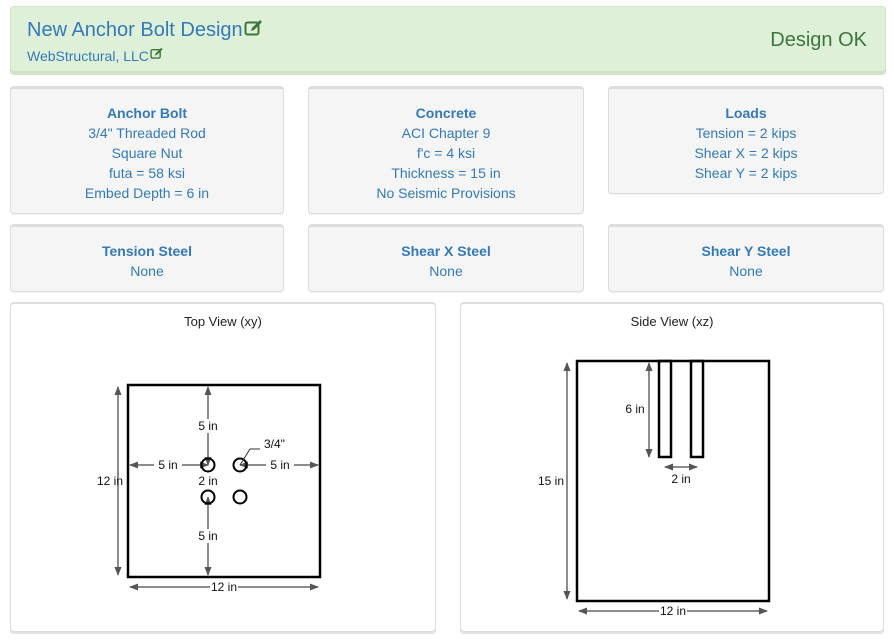 This screenshot has width=894, height=640. What do you see at coordinates (818, 40) in the screenshot?
I see `design-status: Design OK` at bounding box center [818, 40].